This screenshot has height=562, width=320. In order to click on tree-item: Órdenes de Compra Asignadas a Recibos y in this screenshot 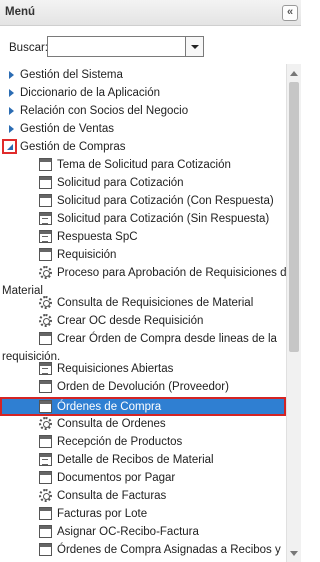, I will do `click(143, 550)`.